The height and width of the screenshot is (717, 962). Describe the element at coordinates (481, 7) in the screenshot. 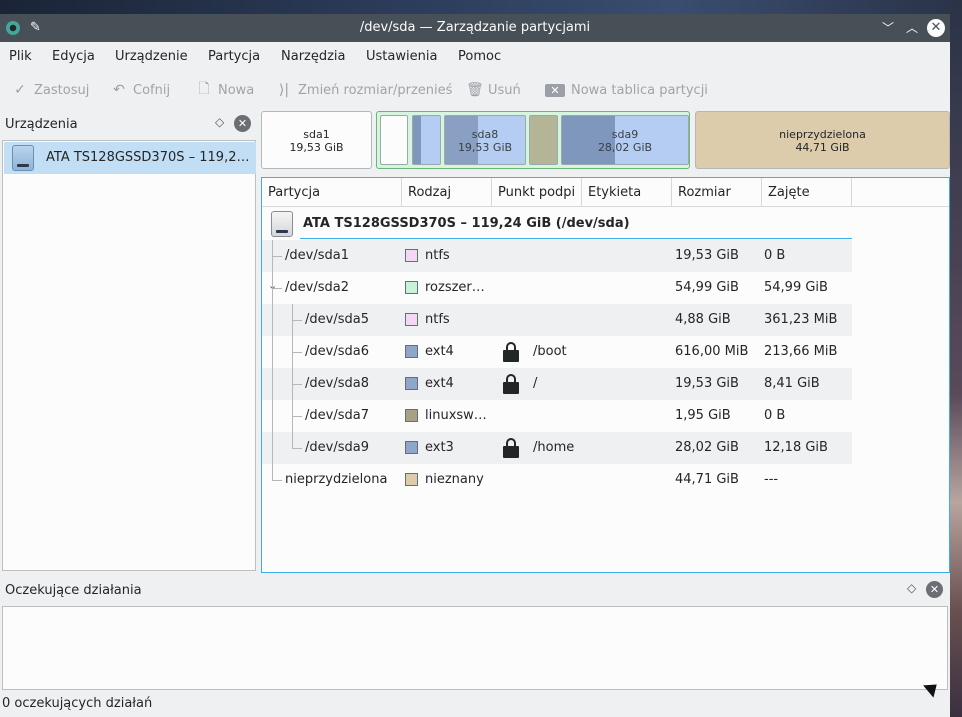

I see `desktop-background` at that location.